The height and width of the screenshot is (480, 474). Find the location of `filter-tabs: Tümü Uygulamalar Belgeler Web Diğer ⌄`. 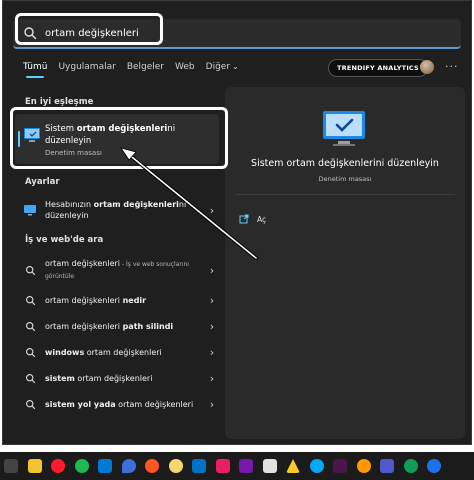

filter-tabs: Tümü Uygulamalar Belgeler Web Diğer ⌄ is located at coordinates (136, 70).